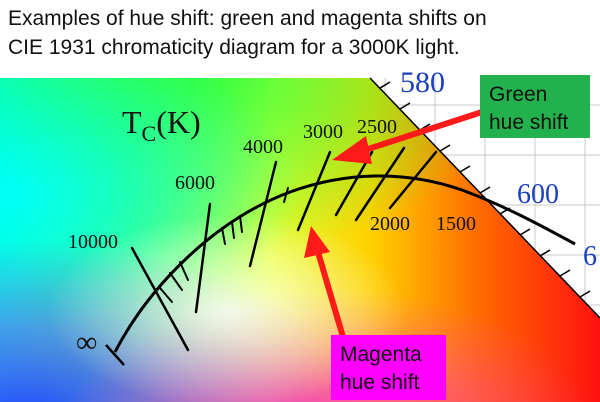 Image resolution: width=600 pixels, height=402 pixels. I want to click on cct-label-3000: 3000, so click(323, 132).